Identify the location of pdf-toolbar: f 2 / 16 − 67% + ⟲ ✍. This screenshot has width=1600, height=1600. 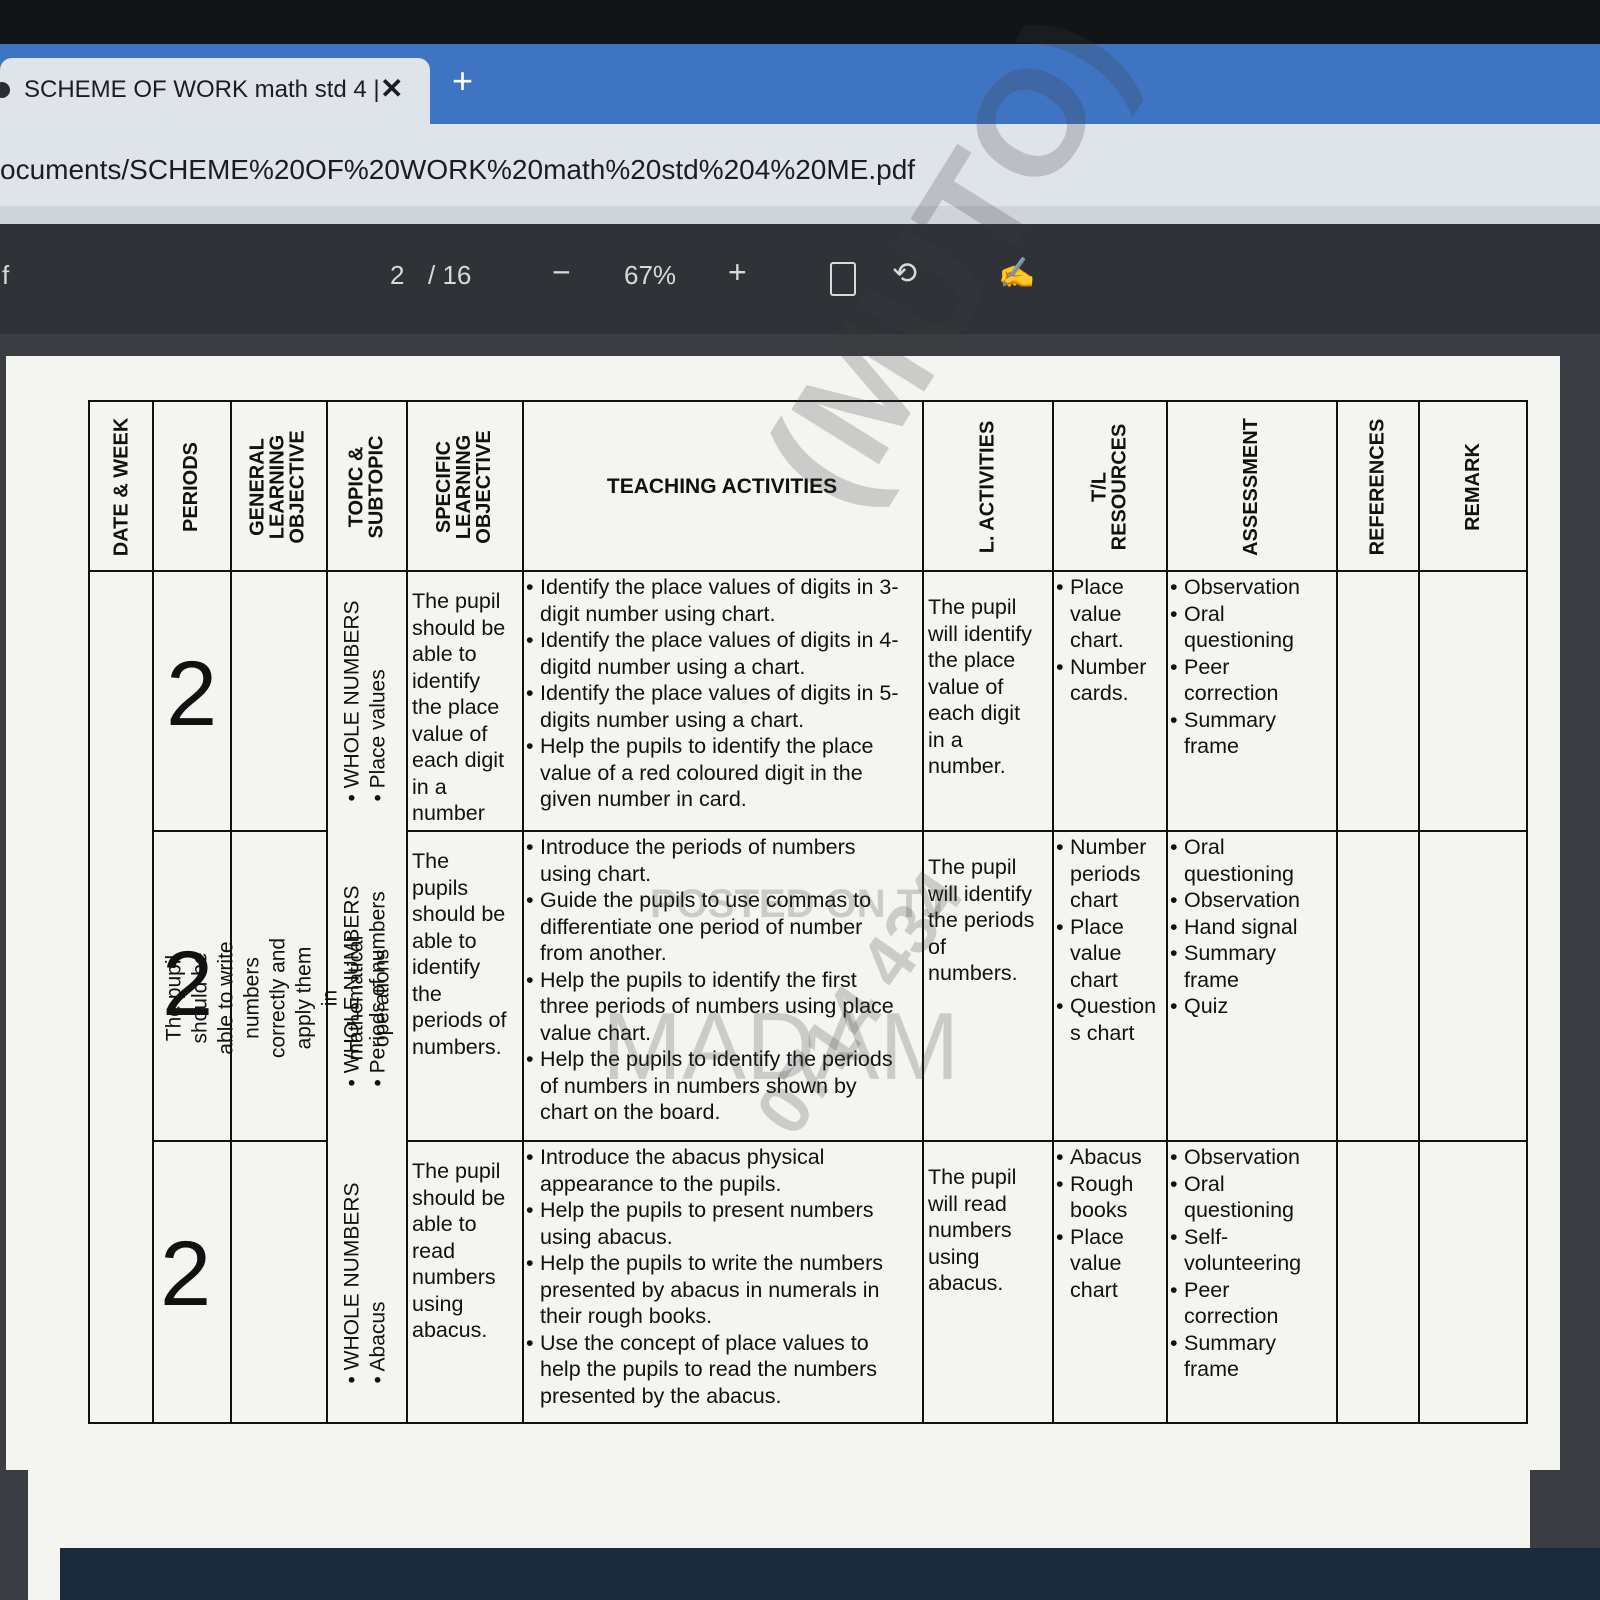
(800, 279).